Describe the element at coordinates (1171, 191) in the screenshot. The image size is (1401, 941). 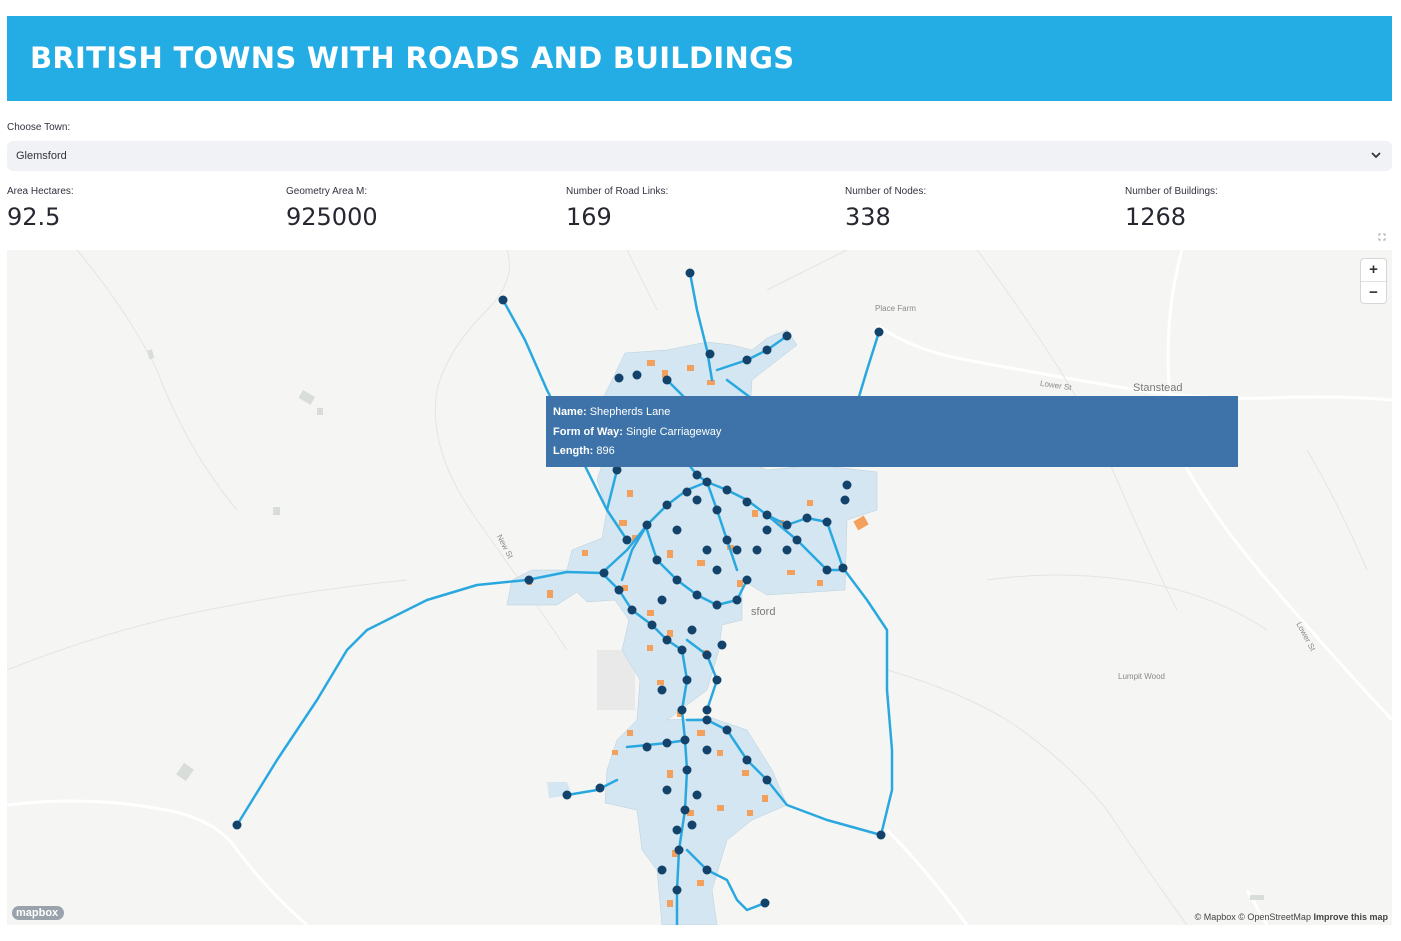
I see `metric-label: Number of Buildings:` at that location.